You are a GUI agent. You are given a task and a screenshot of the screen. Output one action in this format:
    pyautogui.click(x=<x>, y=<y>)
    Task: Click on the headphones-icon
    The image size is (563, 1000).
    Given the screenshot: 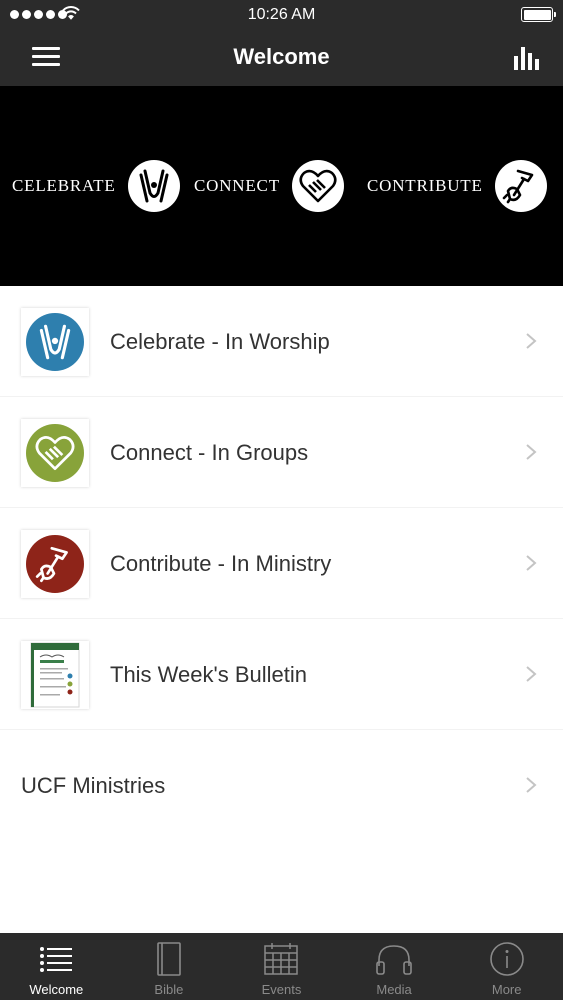 What is the action you would take?
    pyautogui.click(x=394, y=959)
    